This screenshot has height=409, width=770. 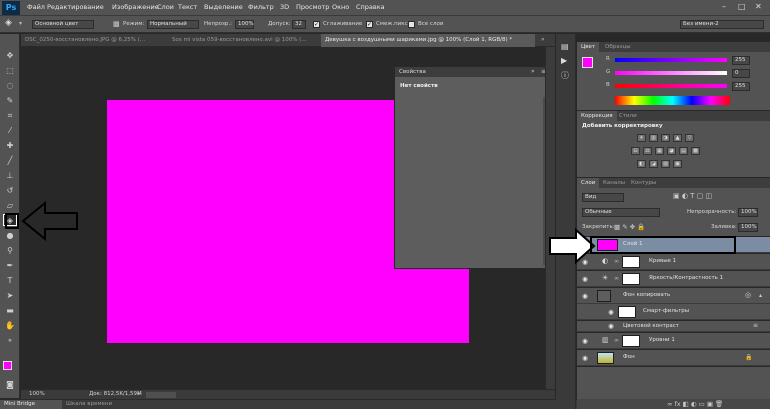 I want to click on type-tool-icon: T, so click(x=10, y=281).